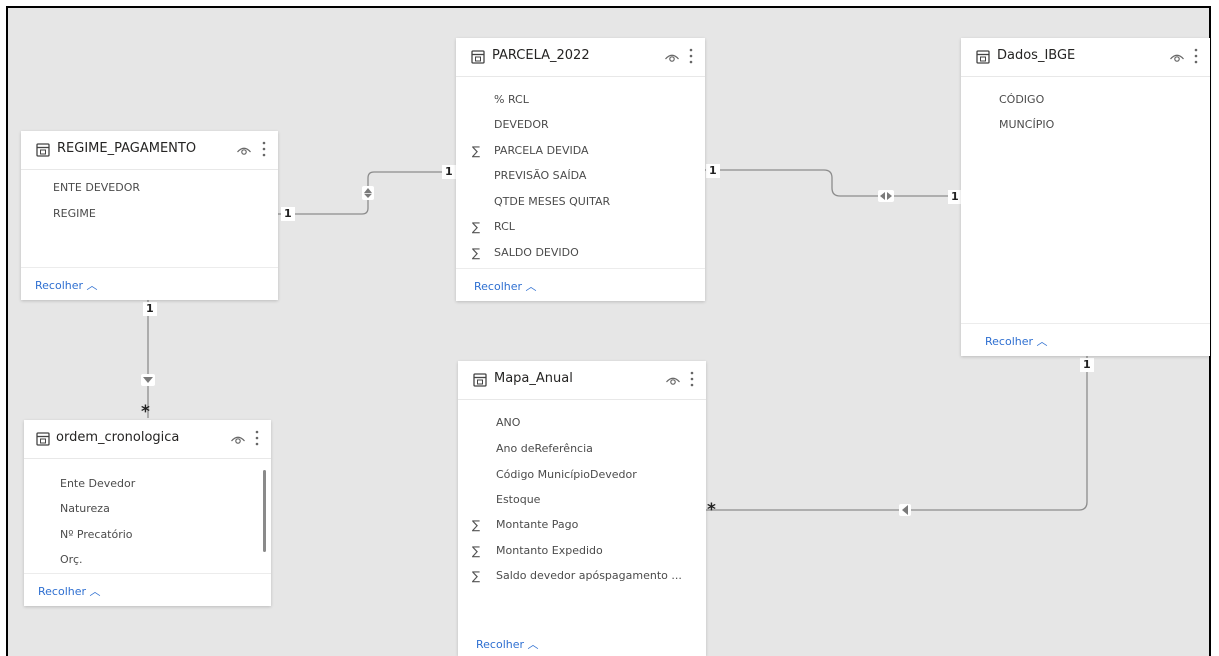 The image size is (1219, 656). I want to click on table-title: REGIME_PAGAMENTO, so click(127, 148).